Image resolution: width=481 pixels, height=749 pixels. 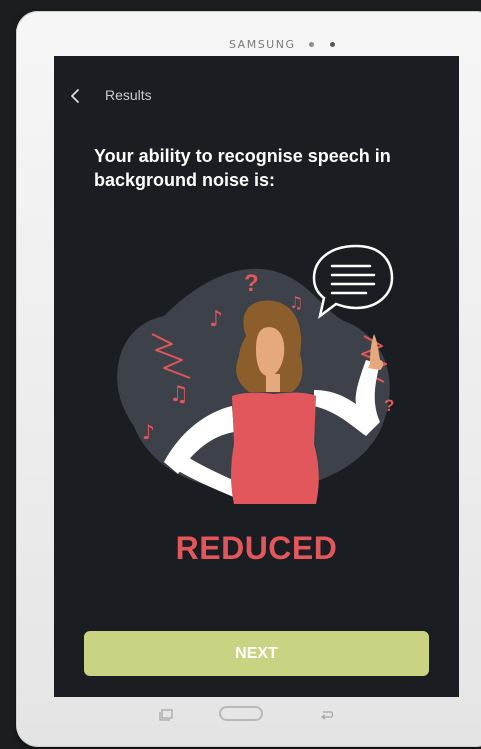 I want to click on recent-apps-icon, so click(x=166, y=715).